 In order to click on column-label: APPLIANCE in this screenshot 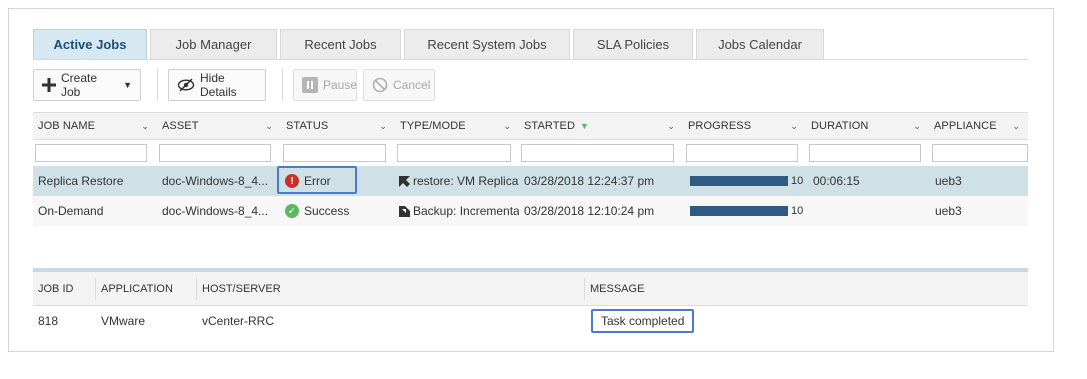, I will do `click(965, 126)`.